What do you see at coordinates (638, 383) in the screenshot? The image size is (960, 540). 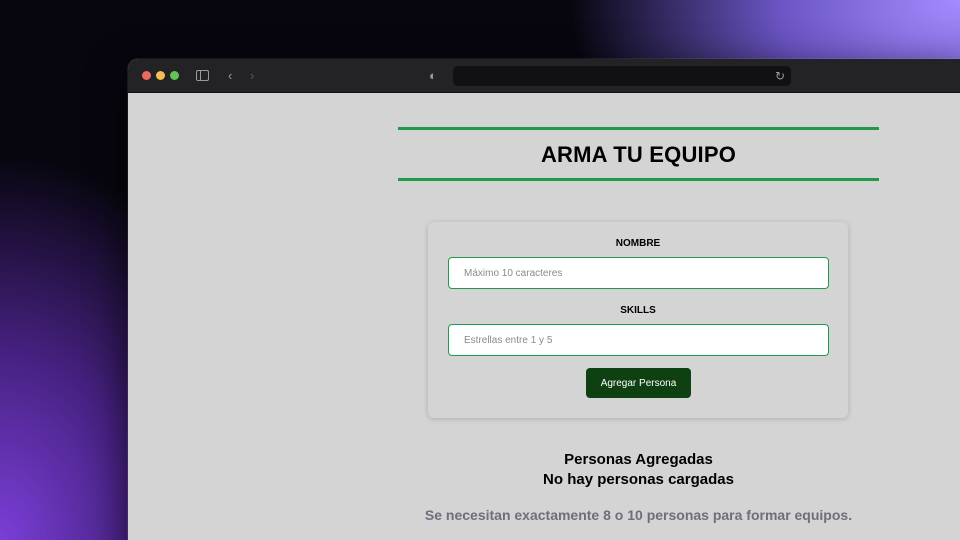 I see `add-person-button: Agregar Persona` at bounding box center [638, 383].